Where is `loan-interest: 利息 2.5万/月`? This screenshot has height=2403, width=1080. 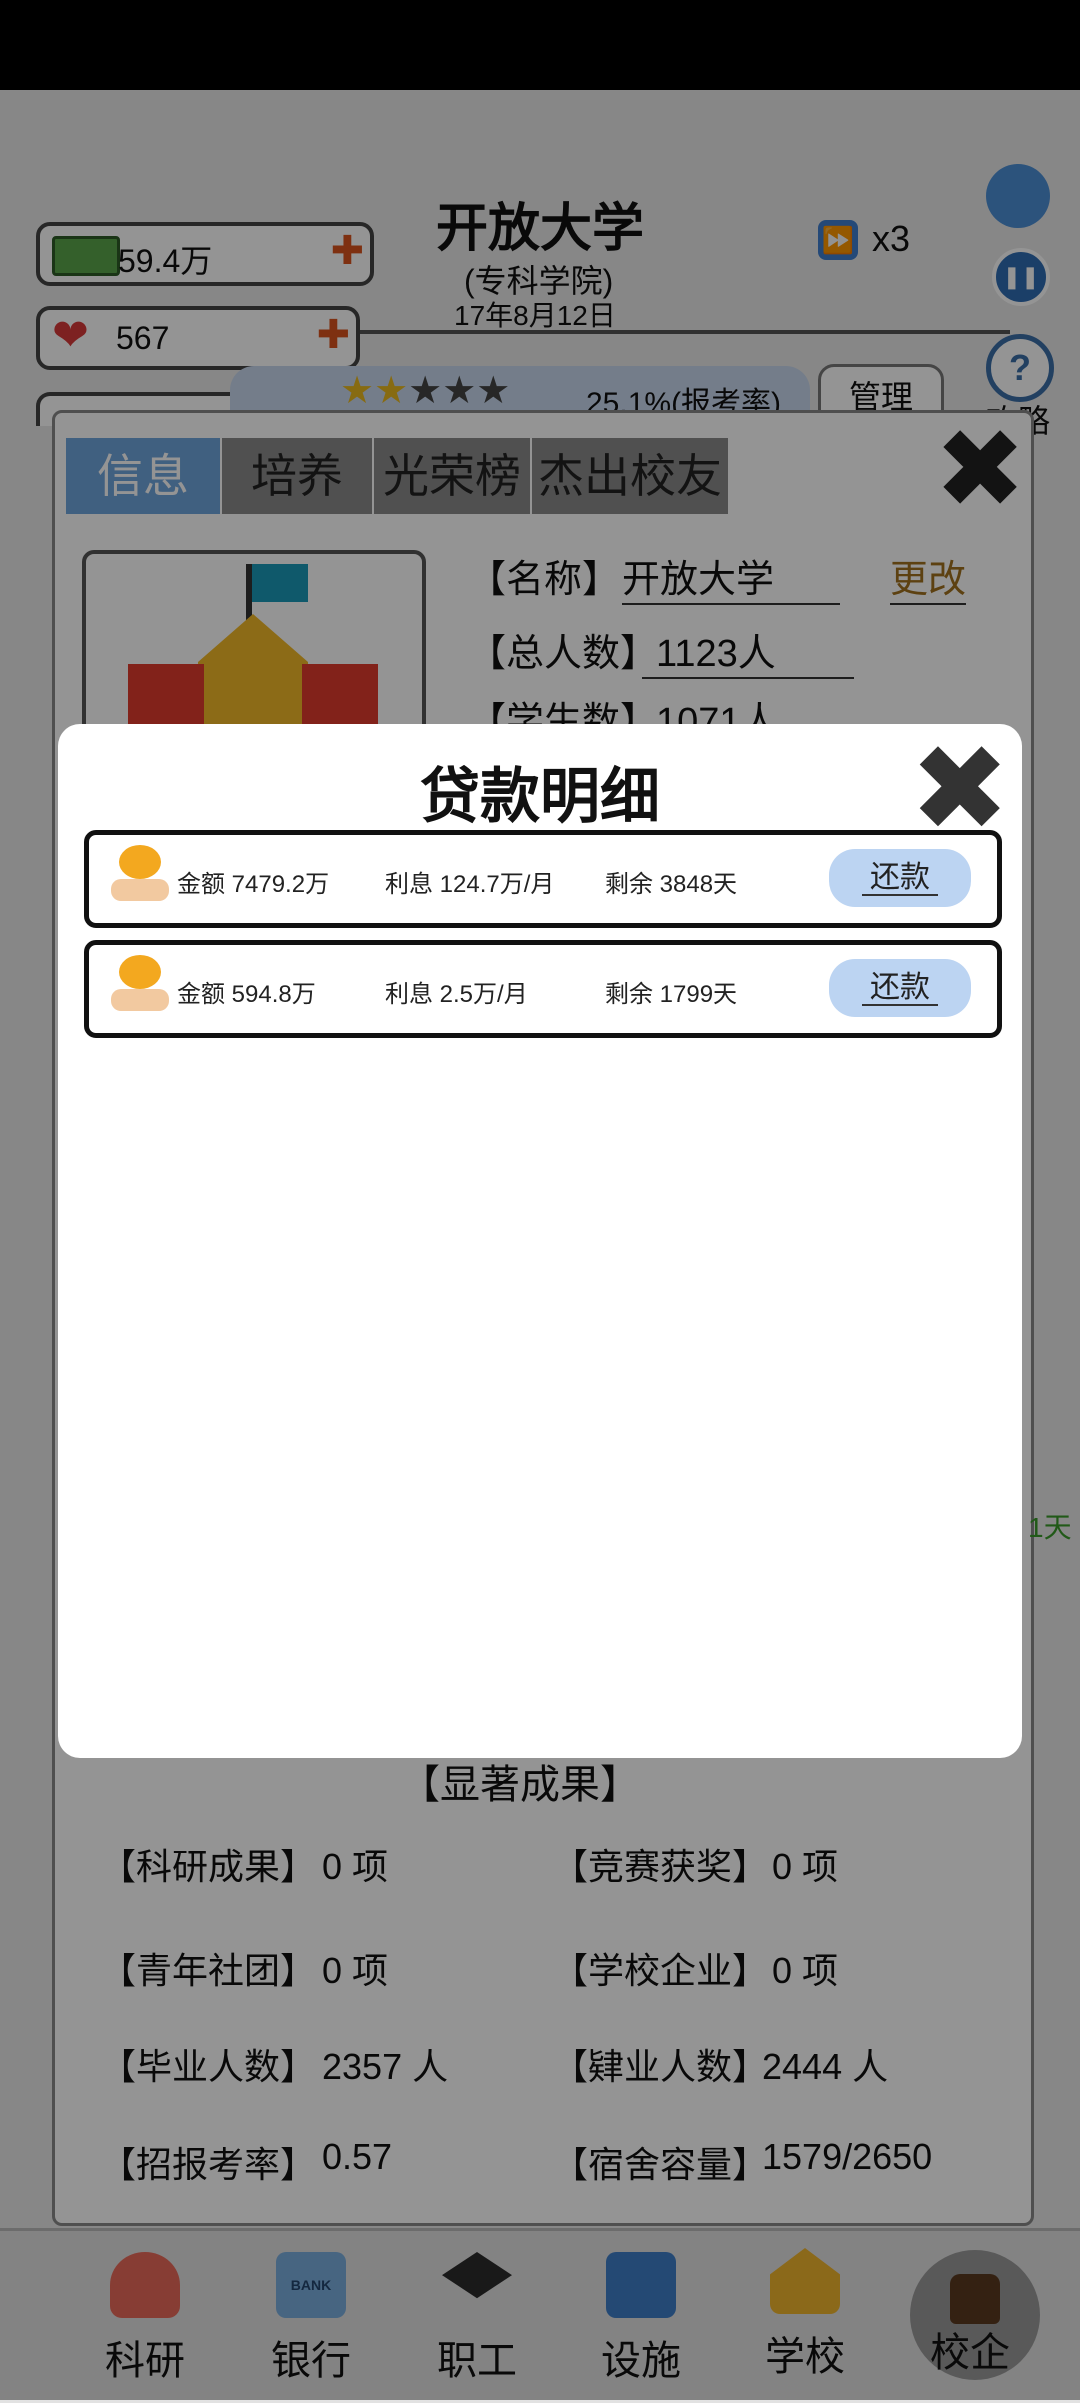 loan-interest: 利息 2.5万/月 is located at coordinates (456, 994).